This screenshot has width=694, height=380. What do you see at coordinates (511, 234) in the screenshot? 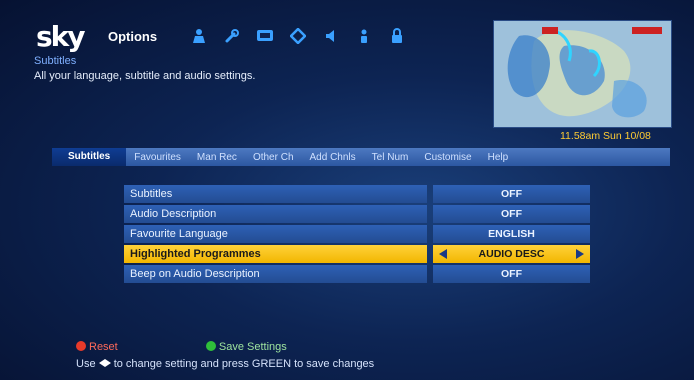
I see `setting-value: ENGLISH` at bounding box center [511, 234].